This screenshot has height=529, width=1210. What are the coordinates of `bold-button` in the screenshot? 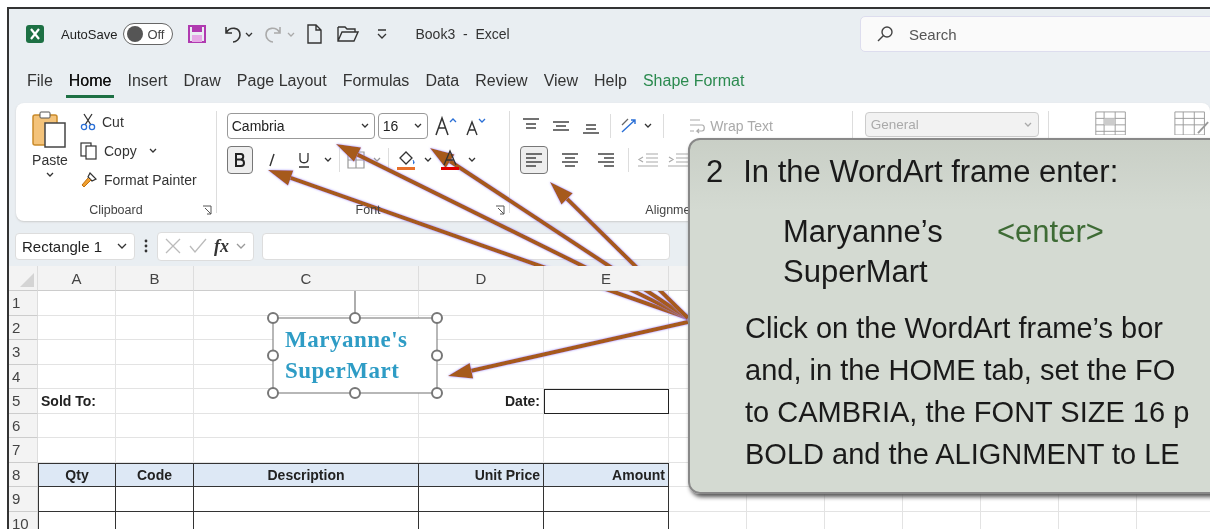 It's located at (239, 160).